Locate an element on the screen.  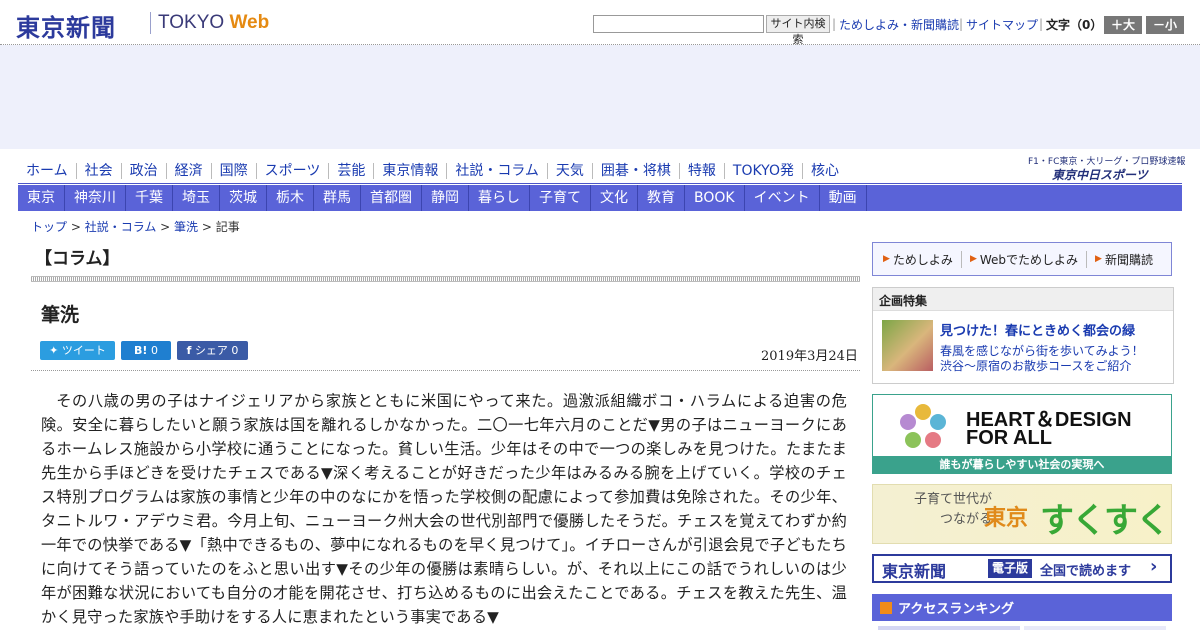
nav-book: BOOK is located at coordinates (715, 198).